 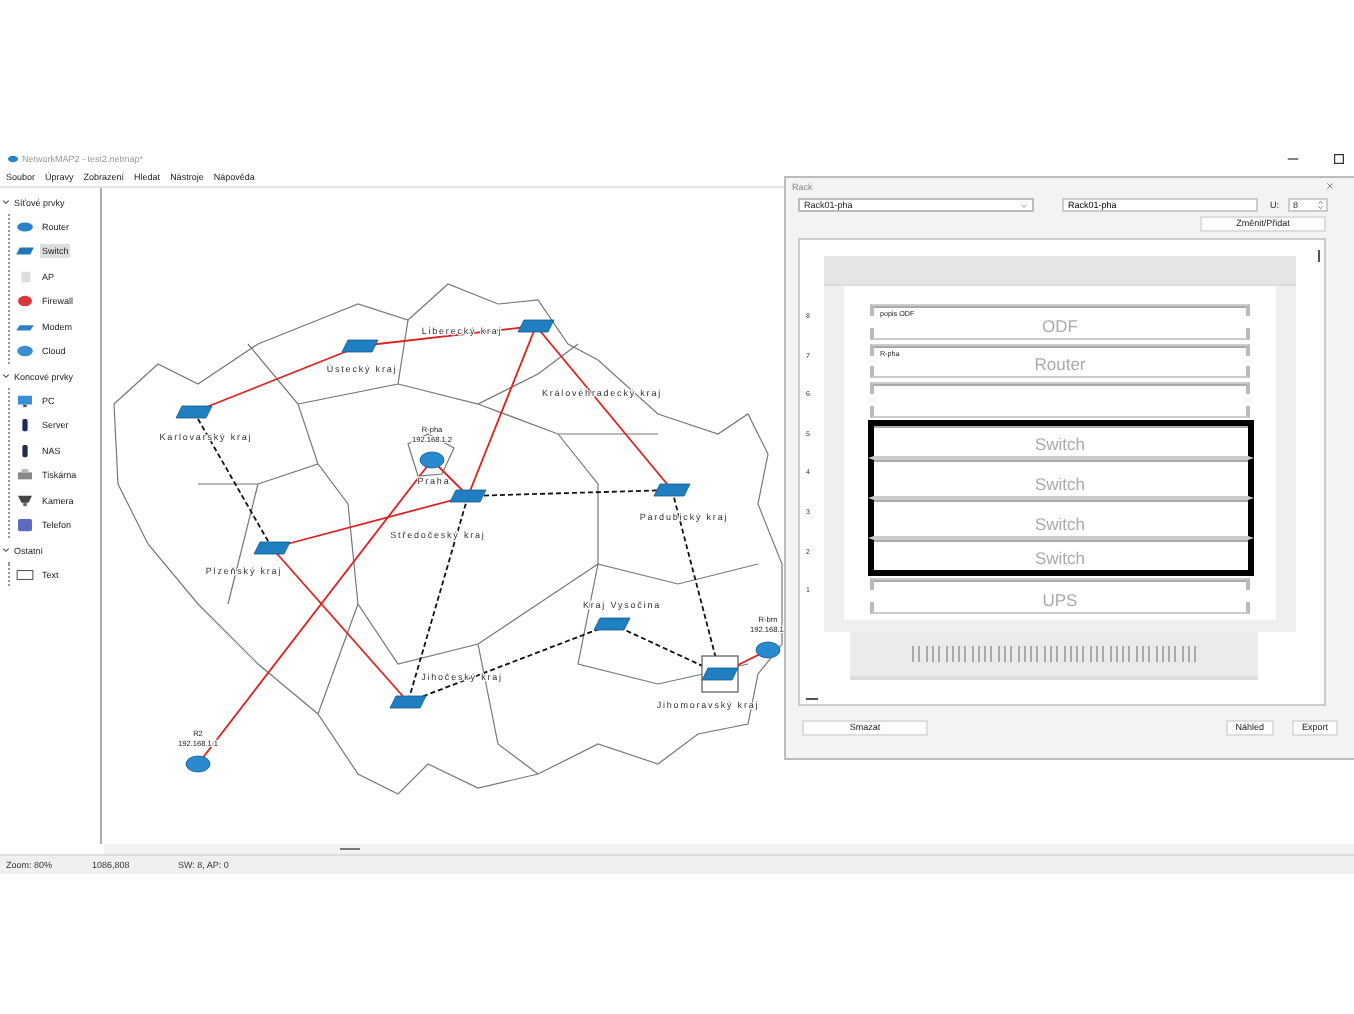 I want to click on cloud-icon, so click(x=25, y=351).